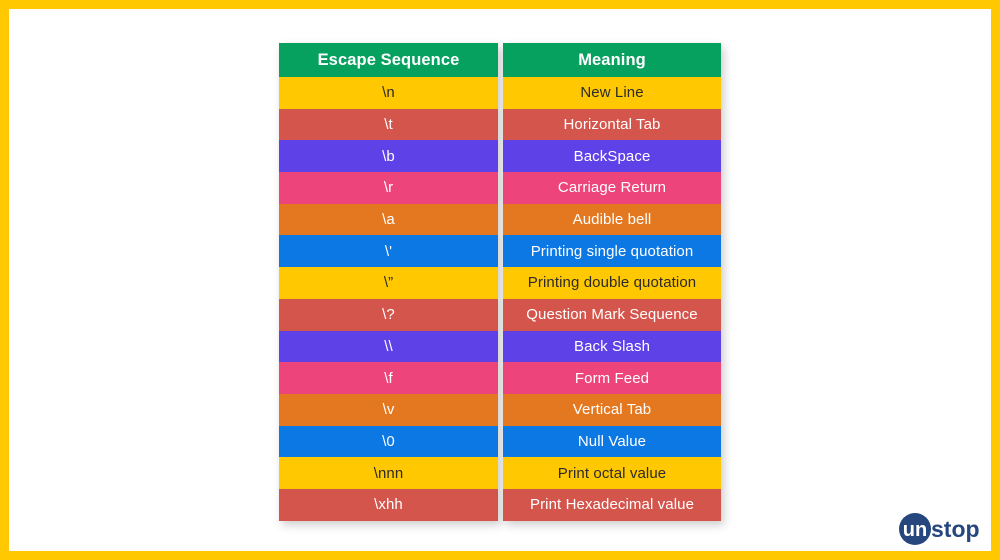  I want to click on column-header-escape-sequence: Escape Sequence, so click(388, 60).